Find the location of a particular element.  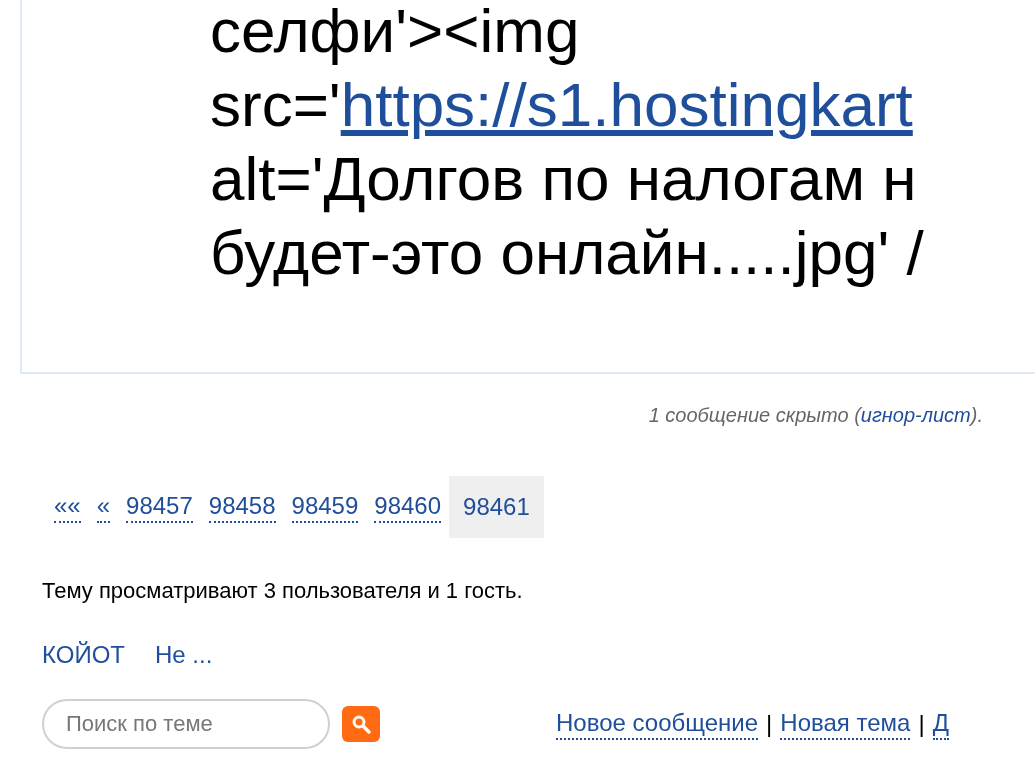

action-link: Новая тема is located at coordinates (845, 724).